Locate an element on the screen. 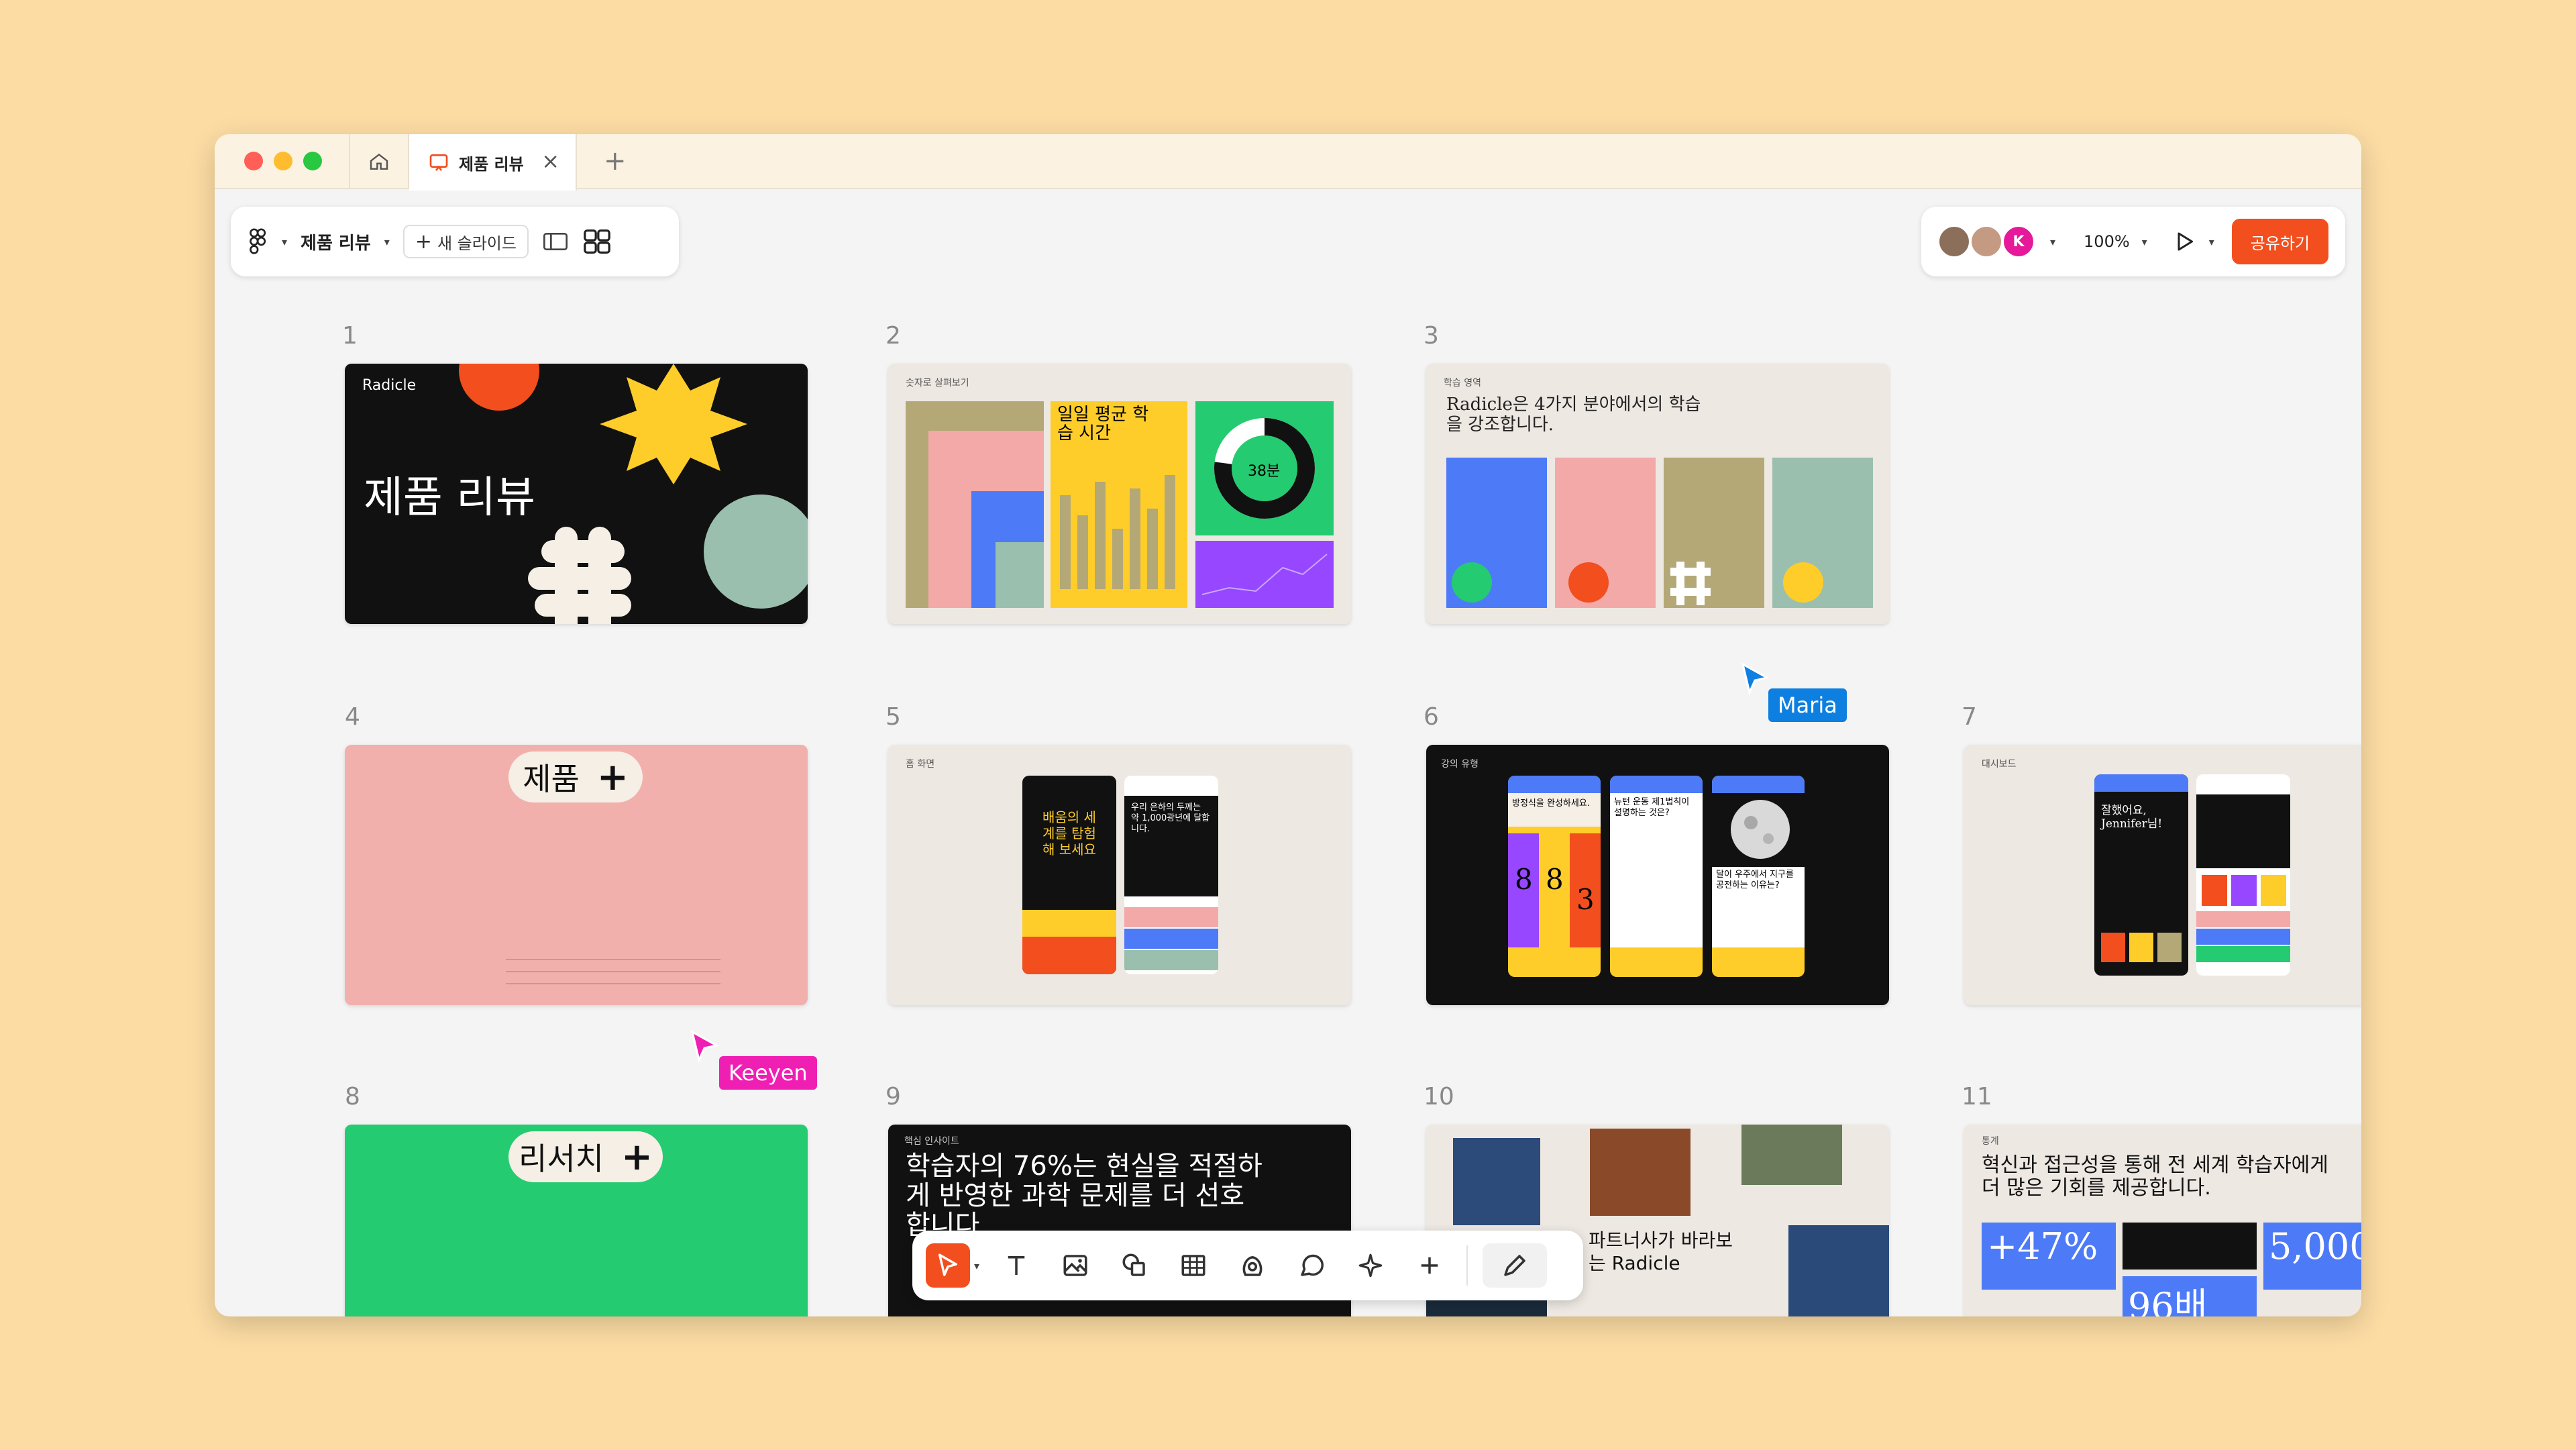 The image size is (2576, 1450). share-button: 공유하기 is located at coordinates (2280, 241).